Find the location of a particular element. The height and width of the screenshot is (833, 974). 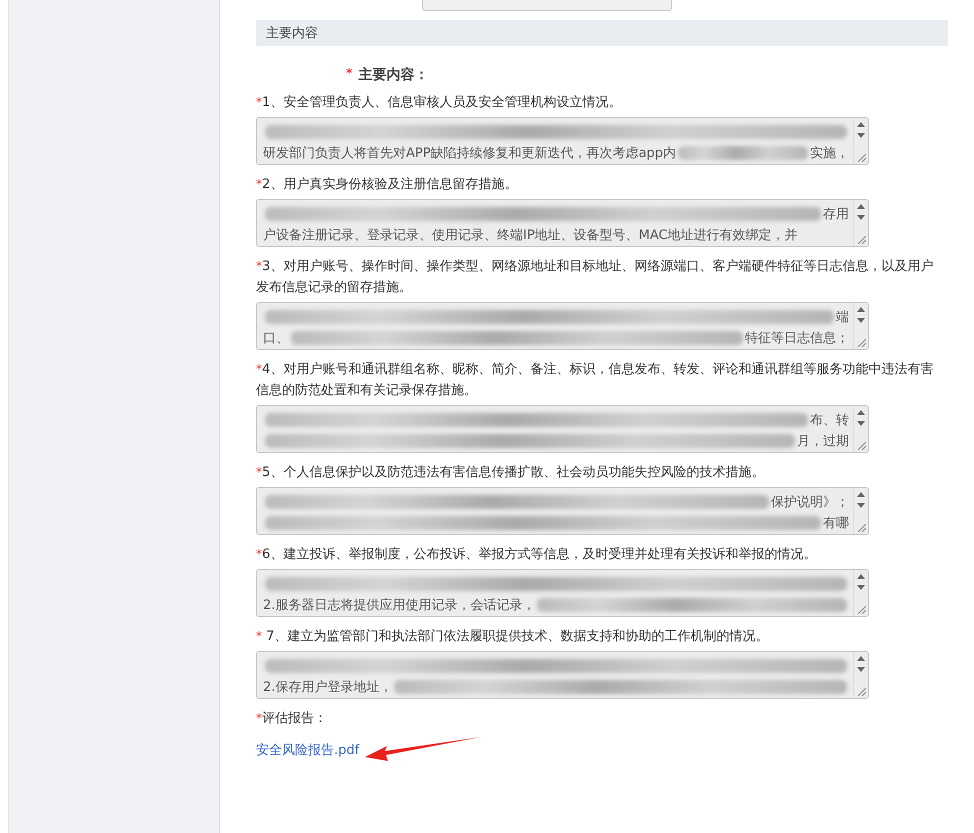

answer-text: 2.服务器日志将提供应用使用记录，会话记录， is located at coordinates (399, 605).